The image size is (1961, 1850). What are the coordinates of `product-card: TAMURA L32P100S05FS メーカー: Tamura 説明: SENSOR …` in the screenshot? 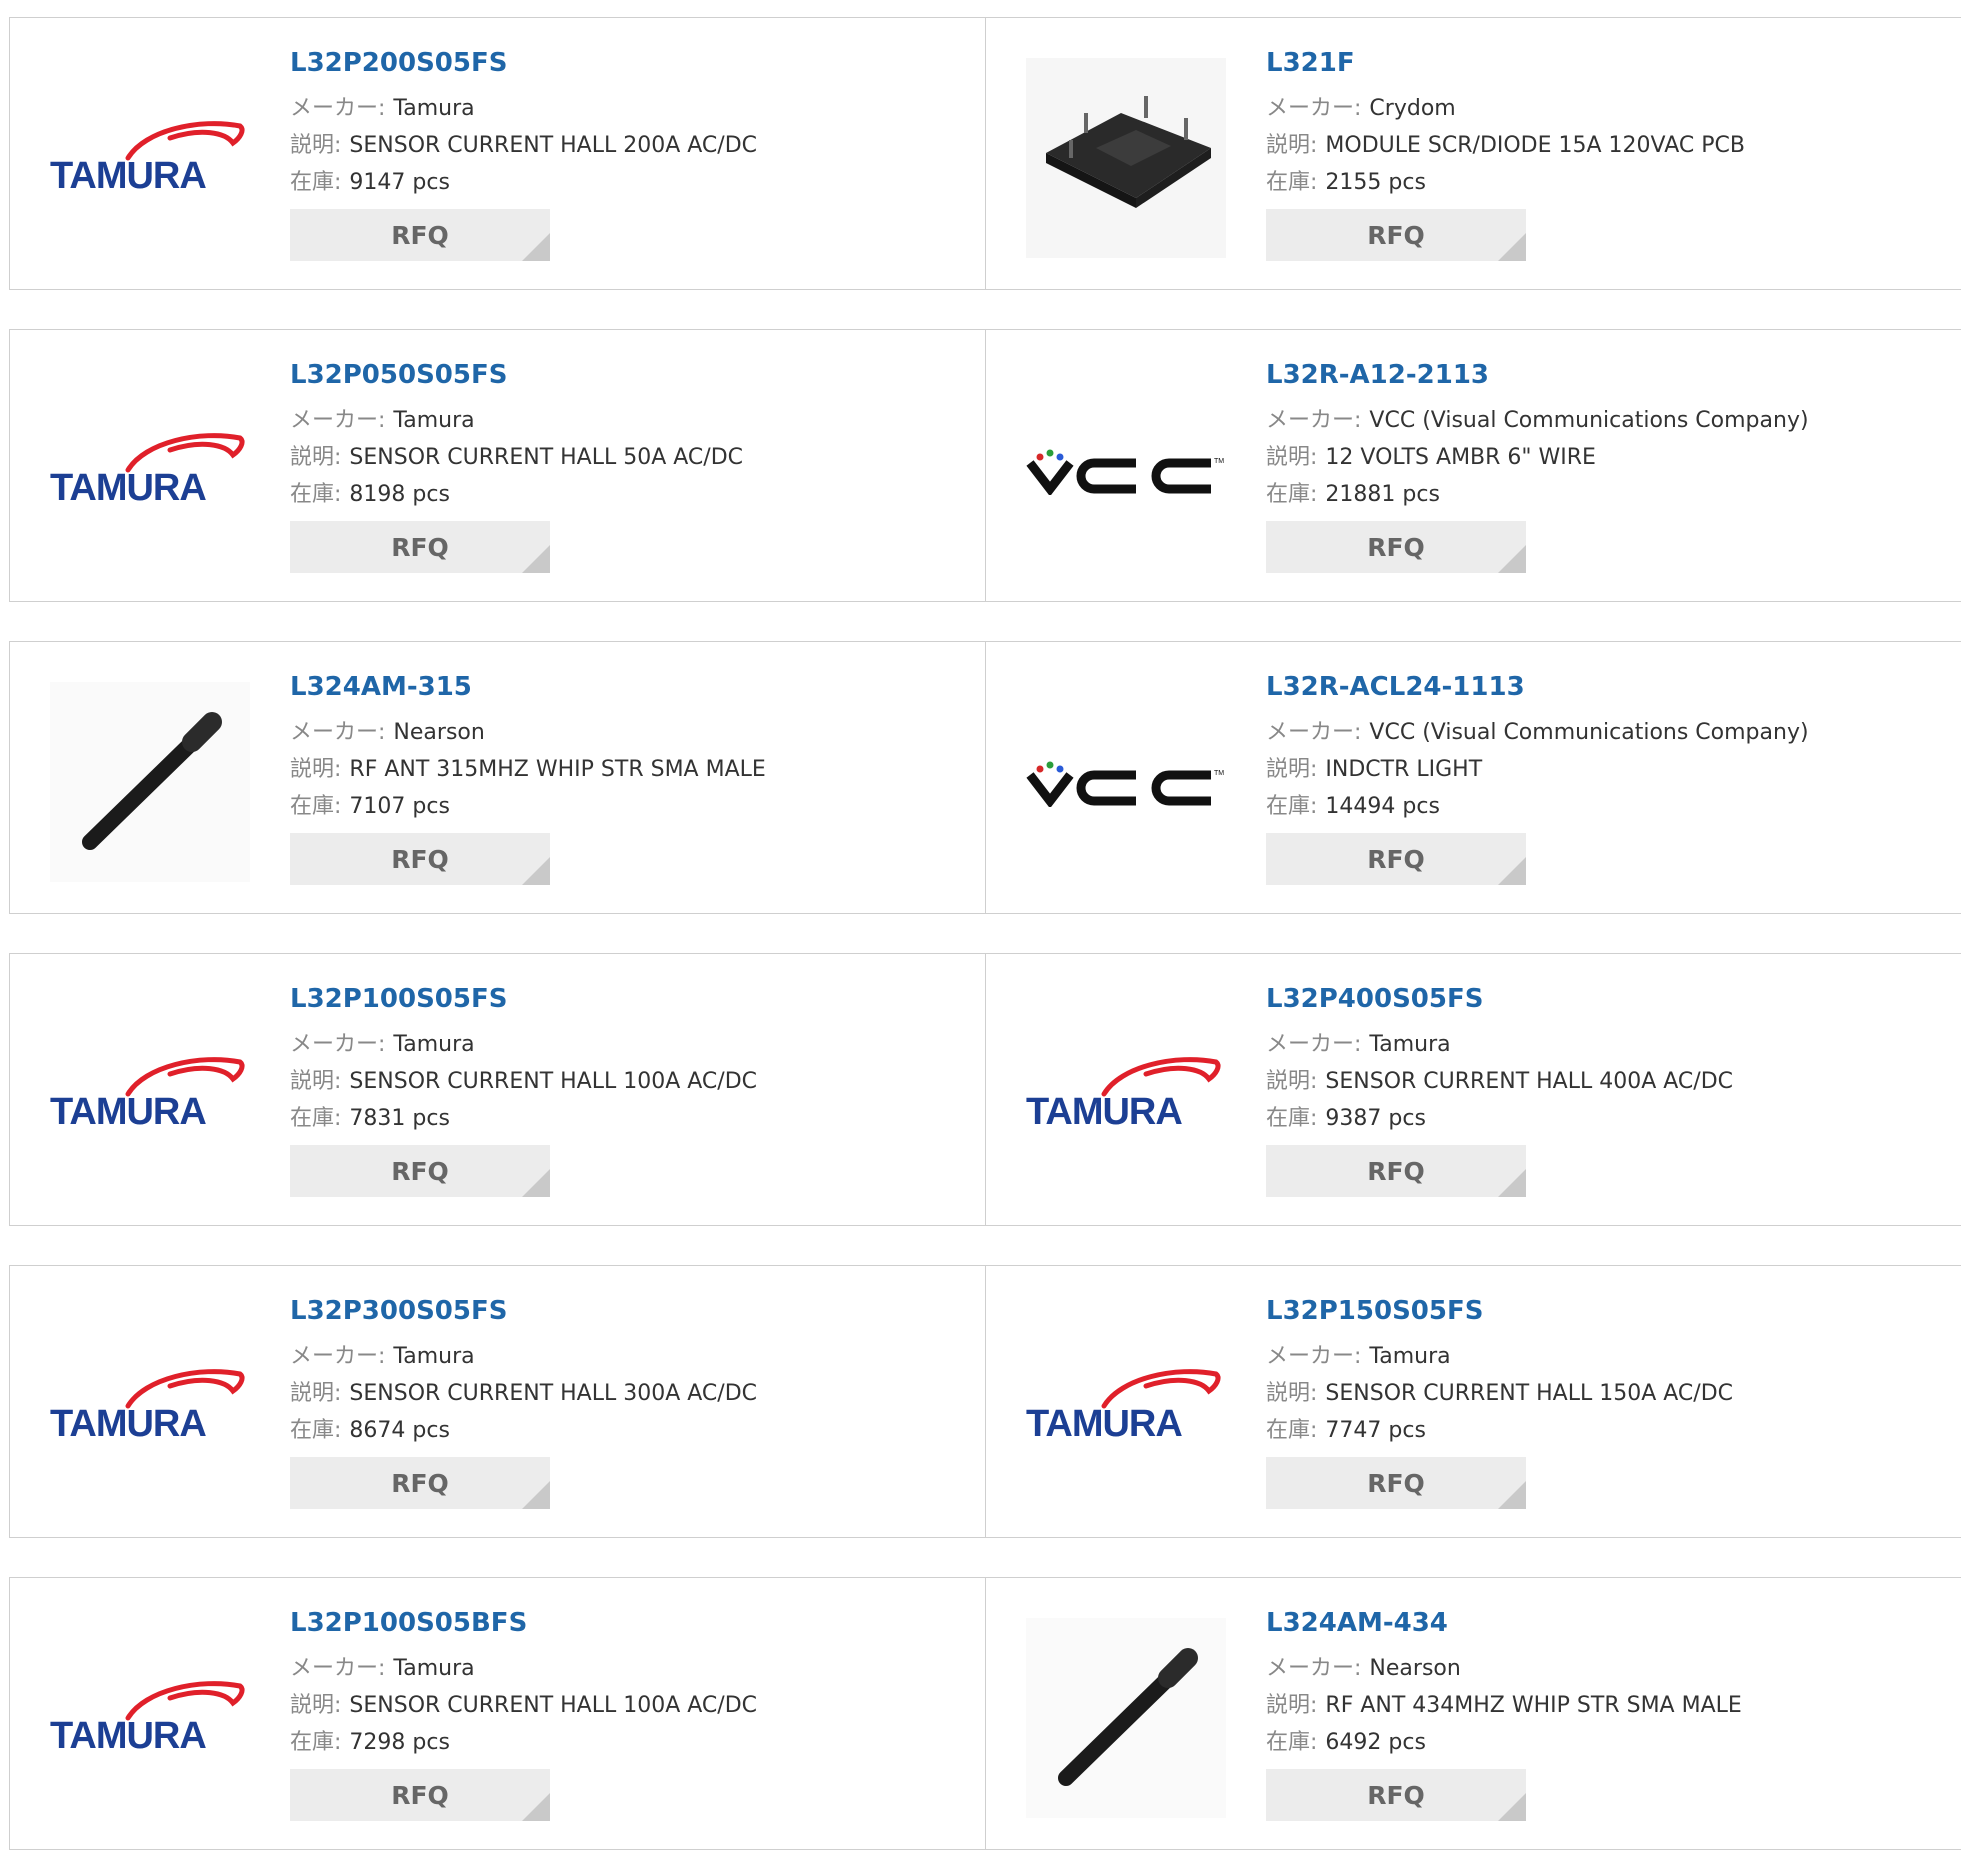 It's located at (497, 1089).